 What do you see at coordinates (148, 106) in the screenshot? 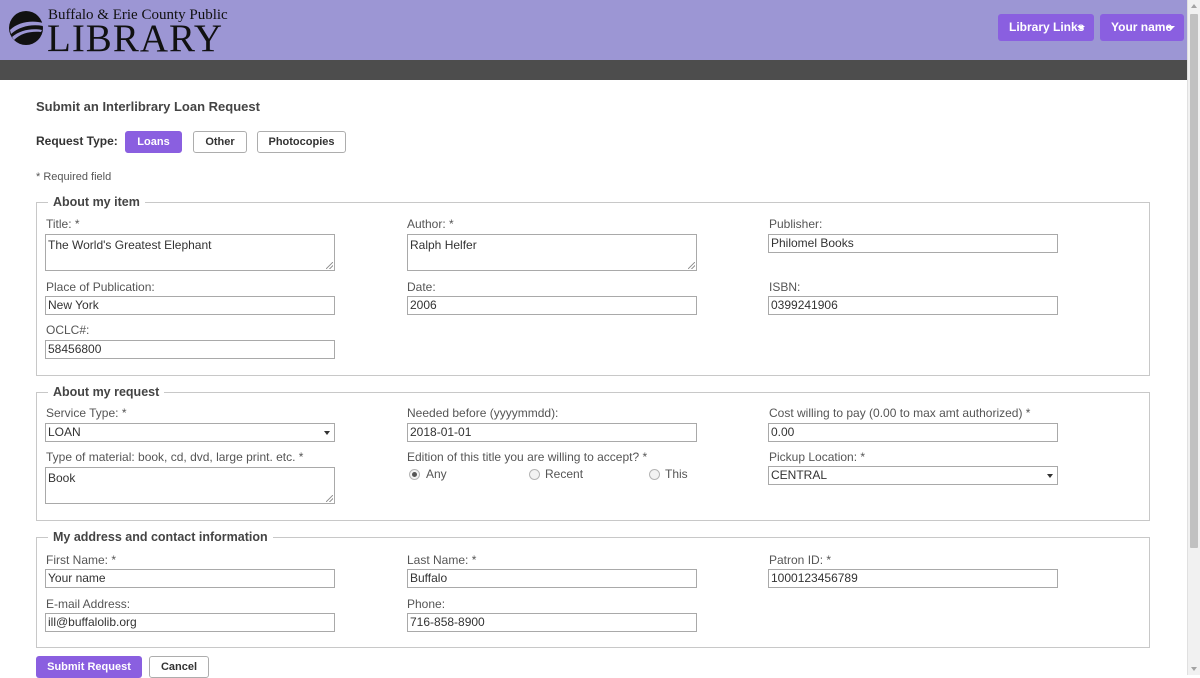
I see `page-title: Submit an Interlibrary Loan Request` at bounding box center [148, 106].